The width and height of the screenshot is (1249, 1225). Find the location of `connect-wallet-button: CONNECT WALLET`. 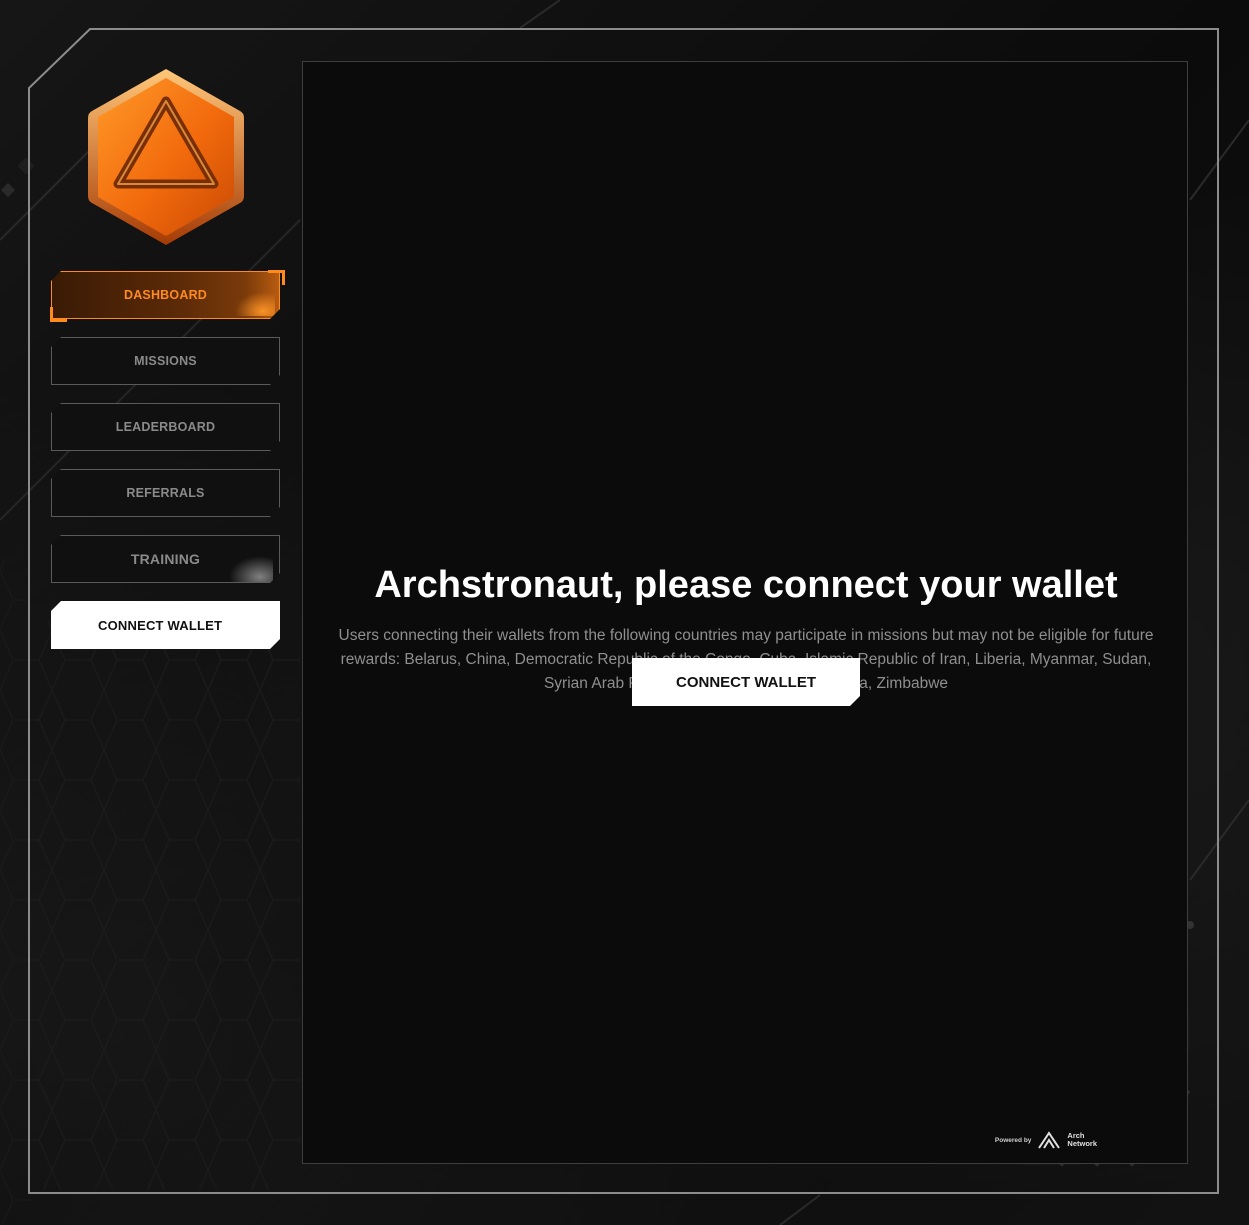

connect-wallet-button: CONNECT WALLET is located at coordinates (746, 682).